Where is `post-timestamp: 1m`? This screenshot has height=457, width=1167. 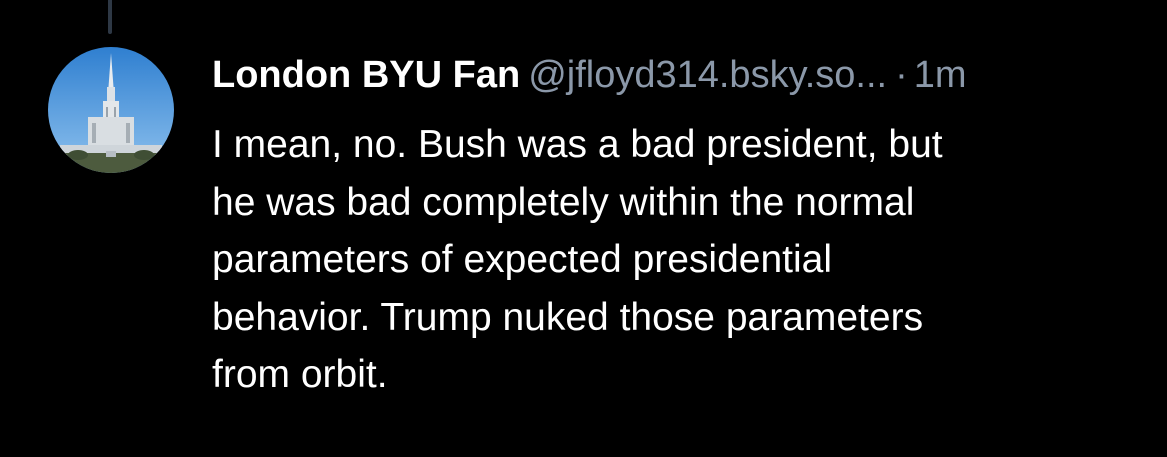
post-timestamp: 1m is located at coordinates (940, 75).